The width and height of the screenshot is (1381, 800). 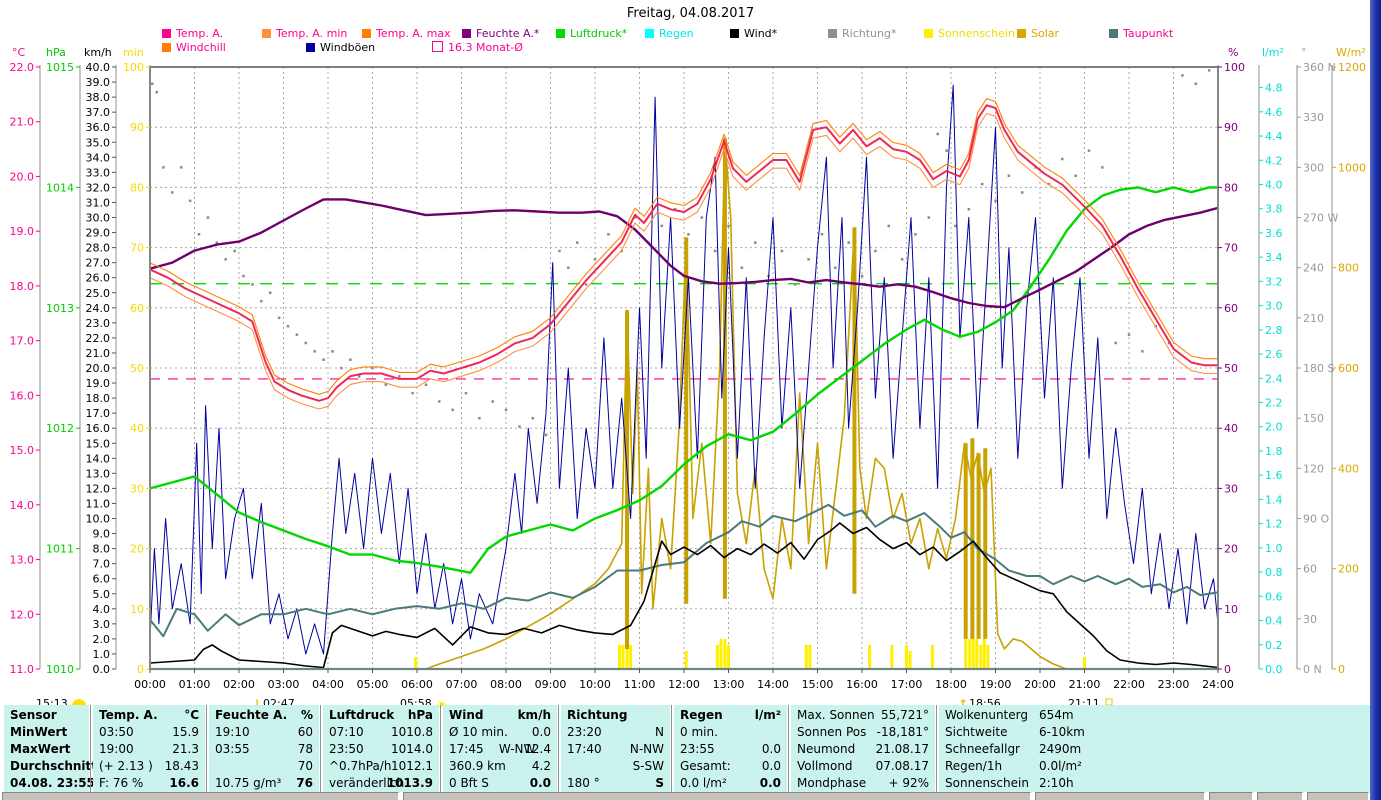 I want to click on x-label: 22:00, so click(x=1129, y=684).